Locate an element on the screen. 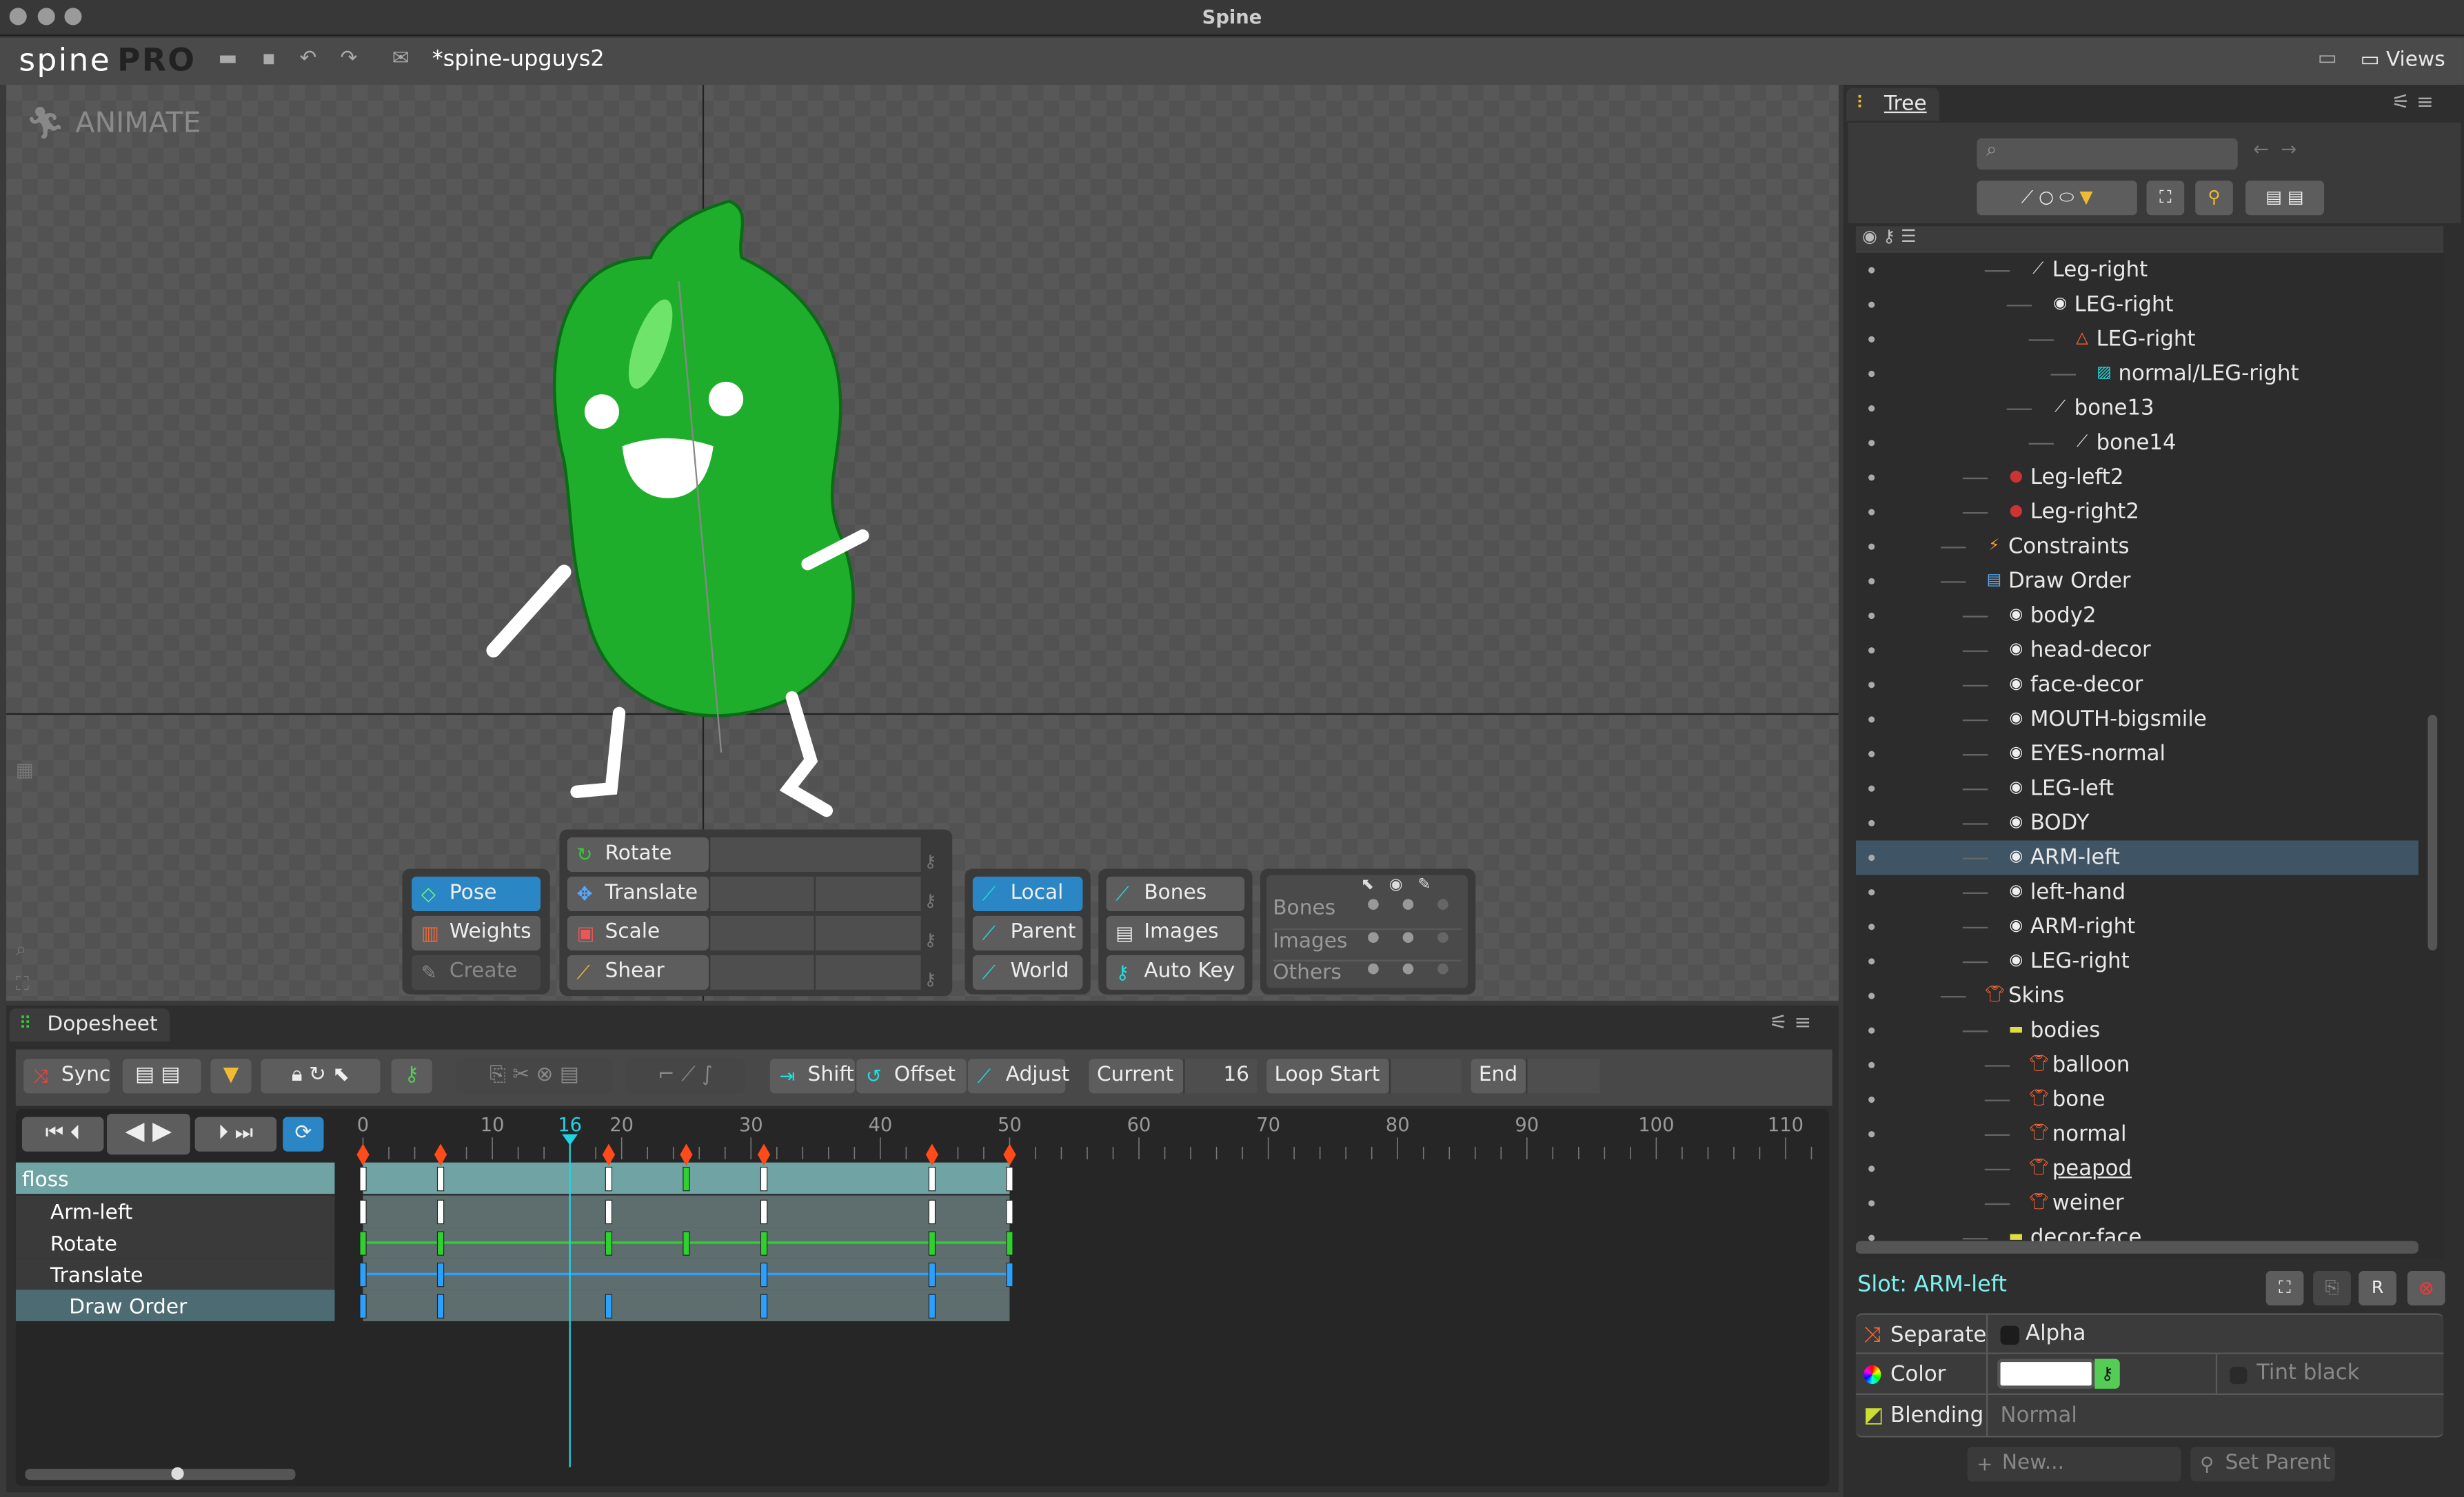  tree-item: ⚡ Constraints is located at coordinates (2137, 546).